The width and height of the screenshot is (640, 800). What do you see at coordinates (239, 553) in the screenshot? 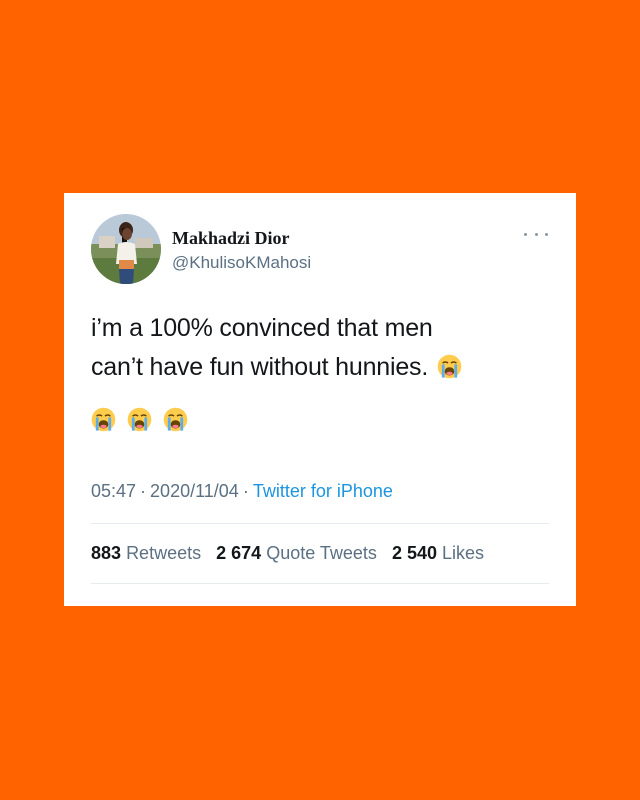
I see `quote-tweets-count: 2 674` at bounding box center [239, 553].